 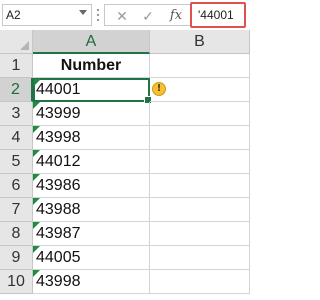 What do you see at coordinates (16, 42) in the screenshot?
I see `select-all-button` at bounding box center [16, 42].